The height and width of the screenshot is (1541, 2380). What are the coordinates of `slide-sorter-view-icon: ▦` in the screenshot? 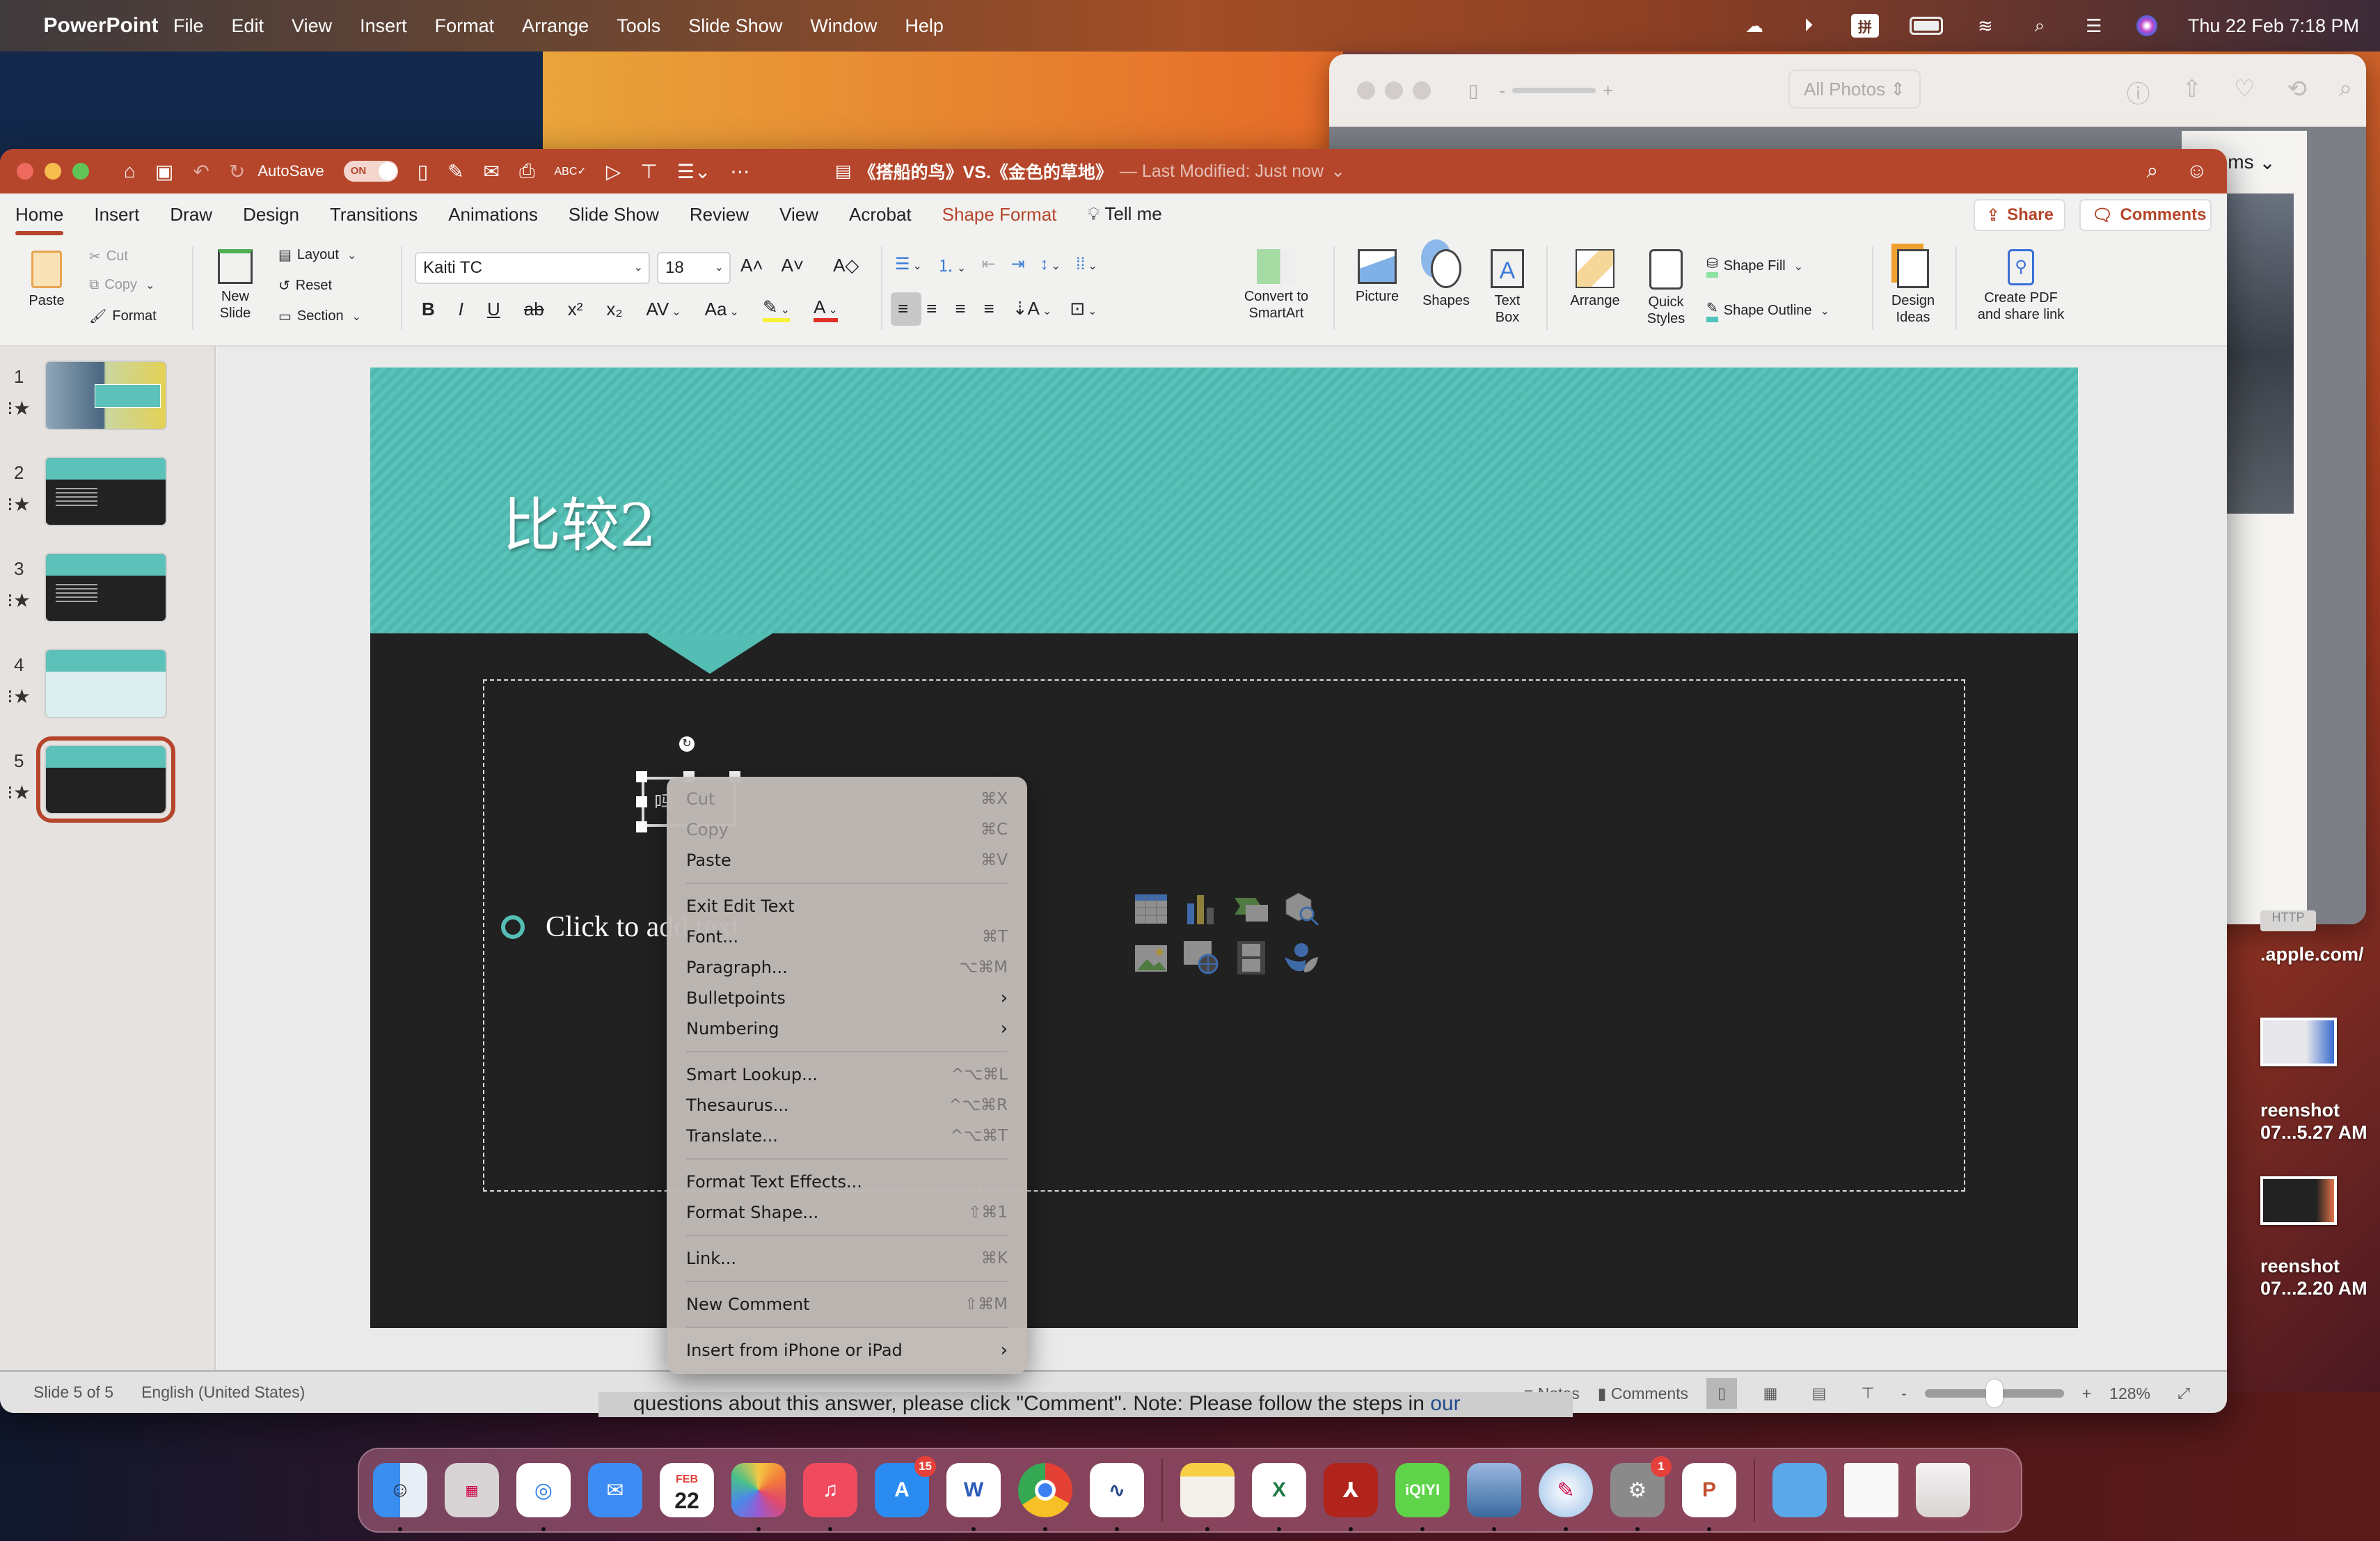 It's located at (1770, 1393).